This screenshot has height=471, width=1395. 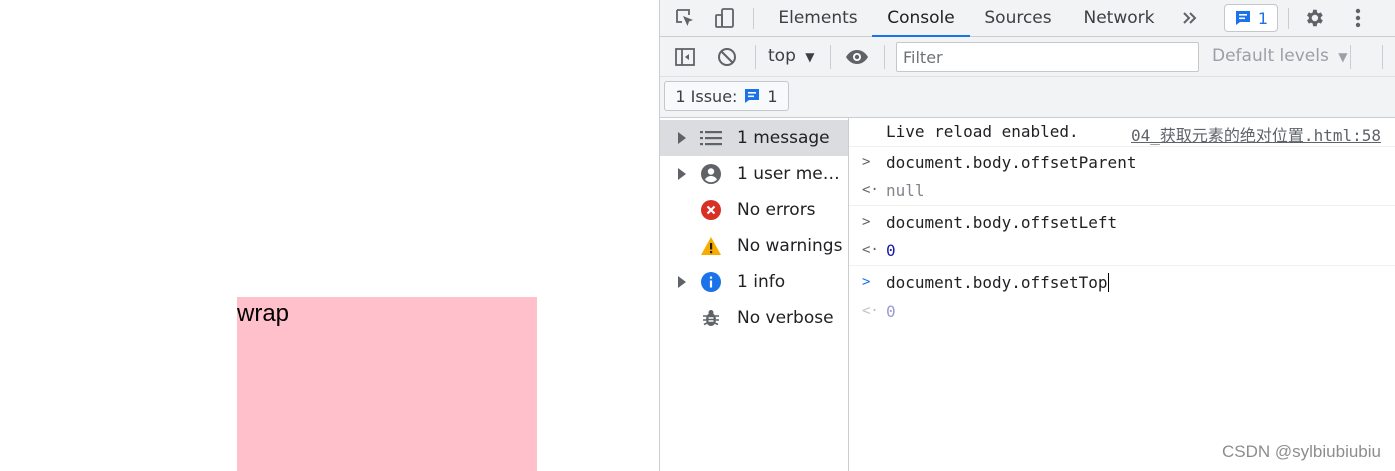 I want to click on issues-count: 1, so click(x=1263, y=18).